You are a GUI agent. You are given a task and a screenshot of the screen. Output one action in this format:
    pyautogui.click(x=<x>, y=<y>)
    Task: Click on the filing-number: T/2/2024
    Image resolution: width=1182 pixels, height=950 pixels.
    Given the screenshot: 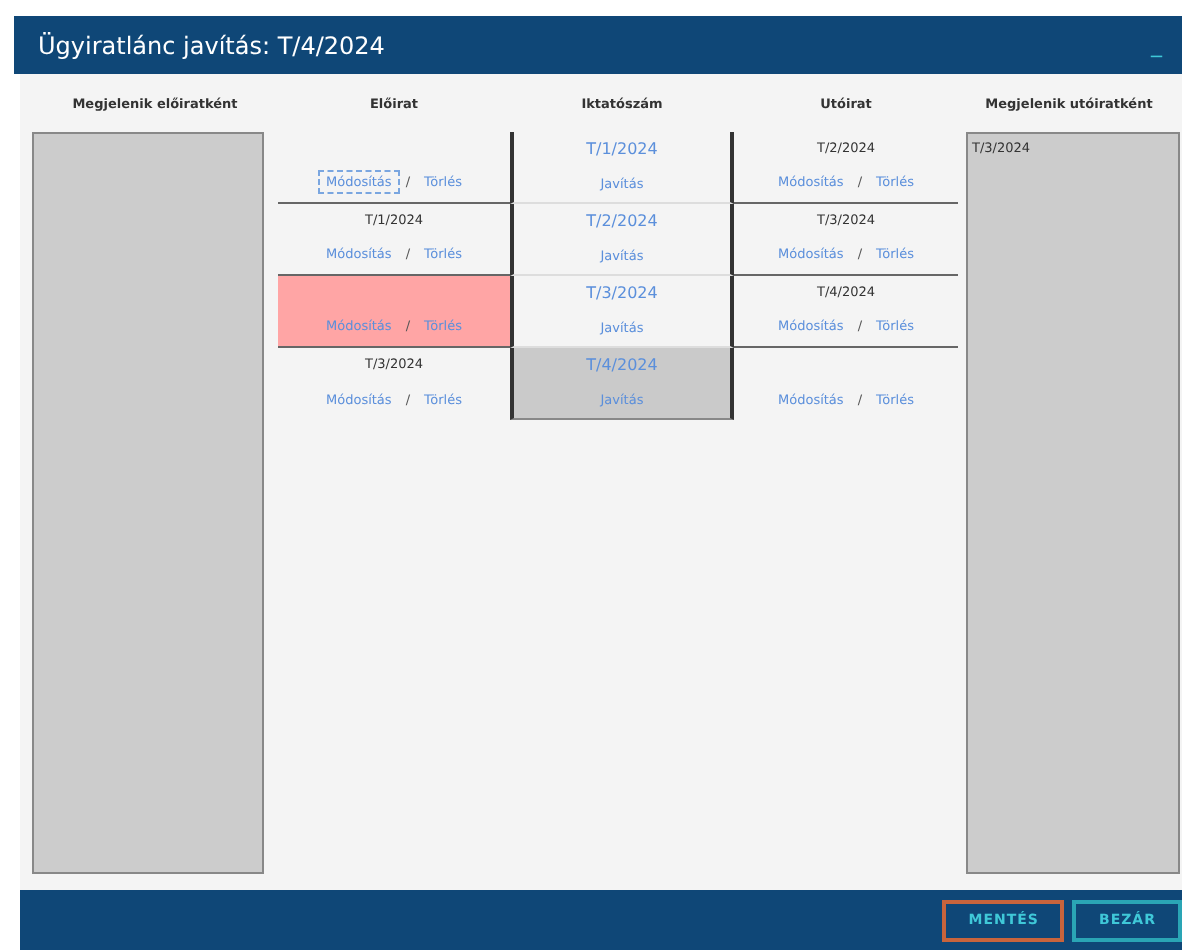 What is the action you would take?
    pyautogui.click(x=622, y=220)
    